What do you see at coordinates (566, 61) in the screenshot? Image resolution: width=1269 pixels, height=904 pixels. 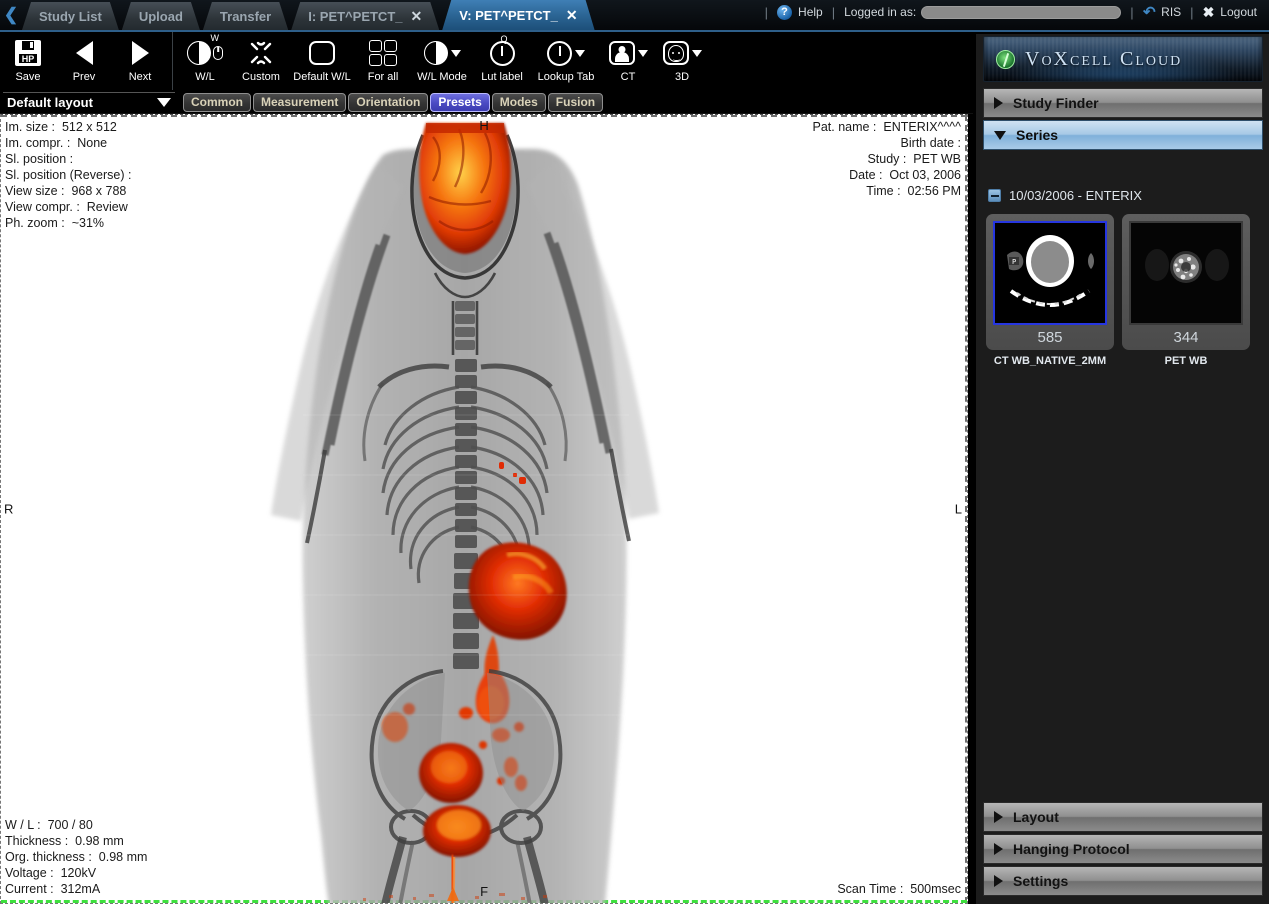 I see `lookup-tab-button: Lookup Tab` at bounding box center [566, 61].